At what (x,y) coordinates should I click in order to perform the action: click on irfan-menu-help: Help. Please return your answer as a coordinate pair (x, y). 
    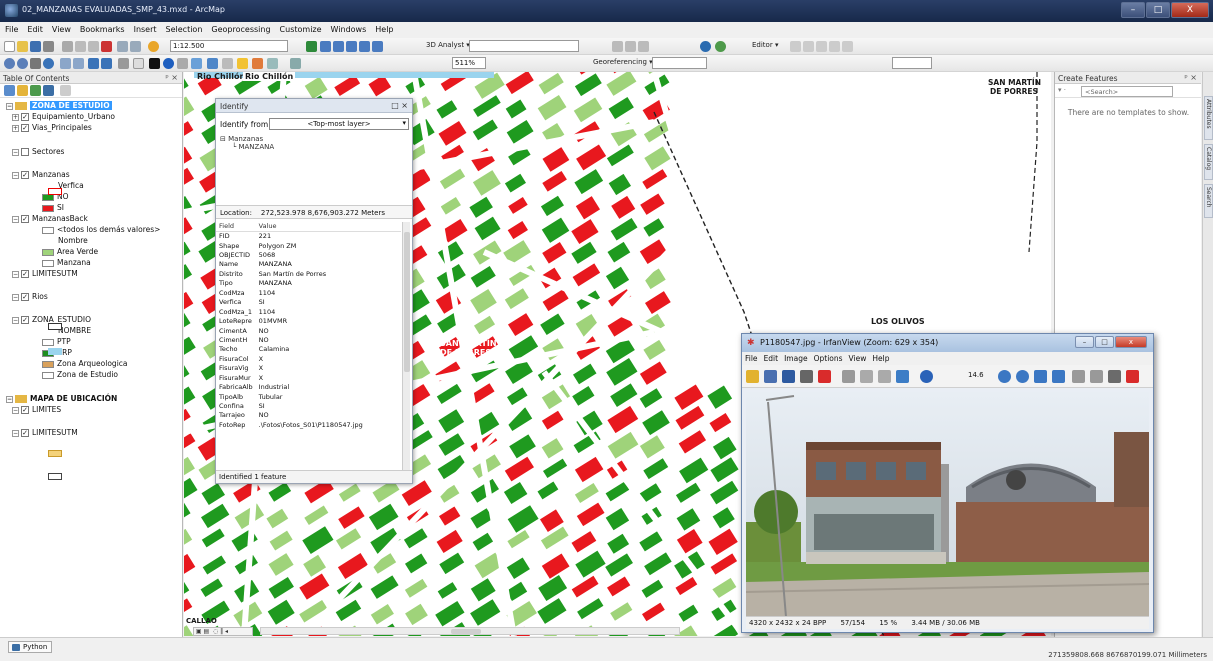
    Looking at the image, I should click on (880, 358).